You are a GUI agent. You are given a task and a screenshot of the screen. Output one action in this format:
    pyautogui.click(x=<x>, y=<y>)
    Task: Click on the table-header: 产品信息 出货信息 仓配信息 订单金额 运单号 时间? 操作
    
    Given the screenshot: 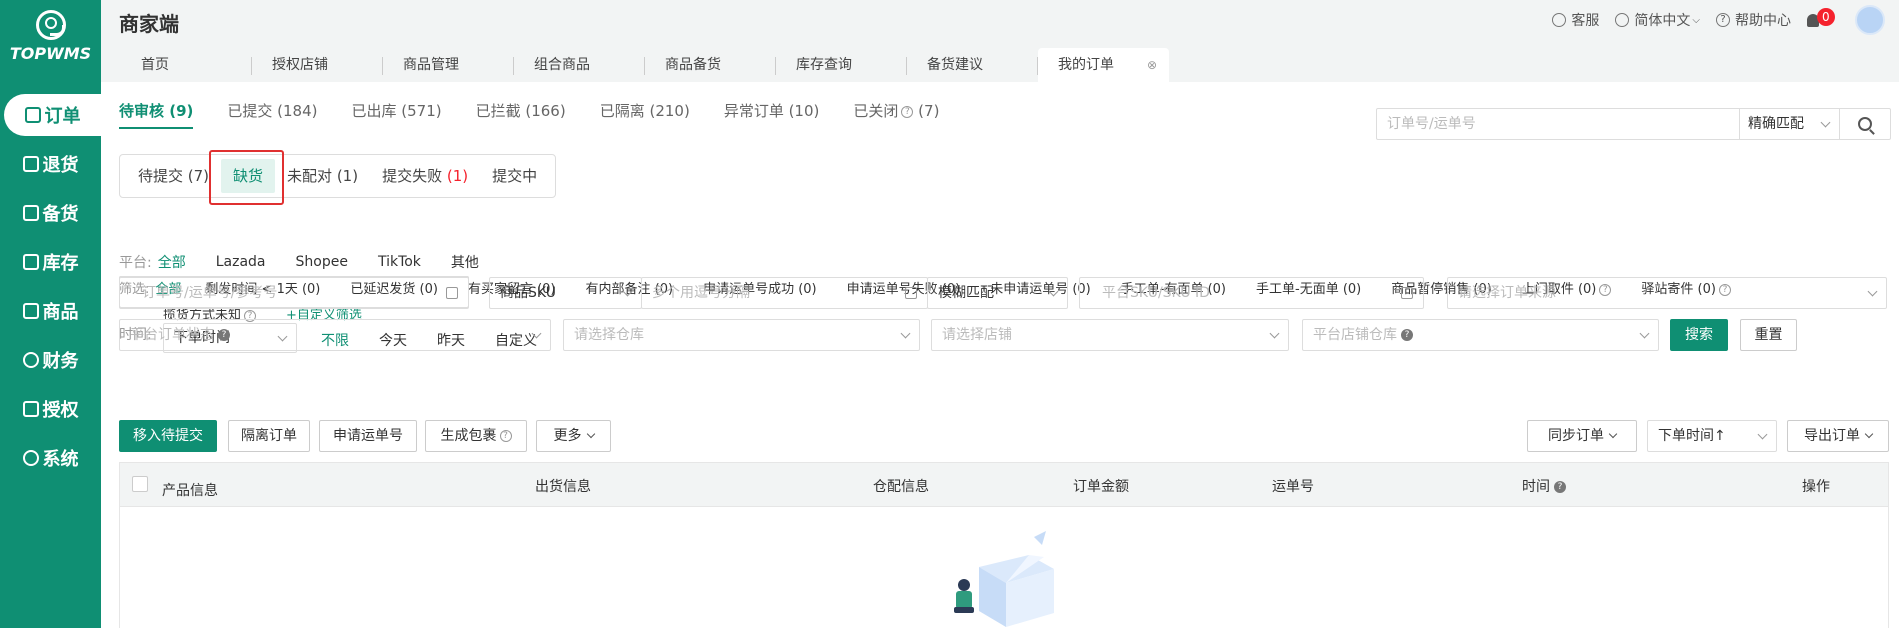 What is the action you would take?
    pyautogui.click(x=1004, y=484)
    